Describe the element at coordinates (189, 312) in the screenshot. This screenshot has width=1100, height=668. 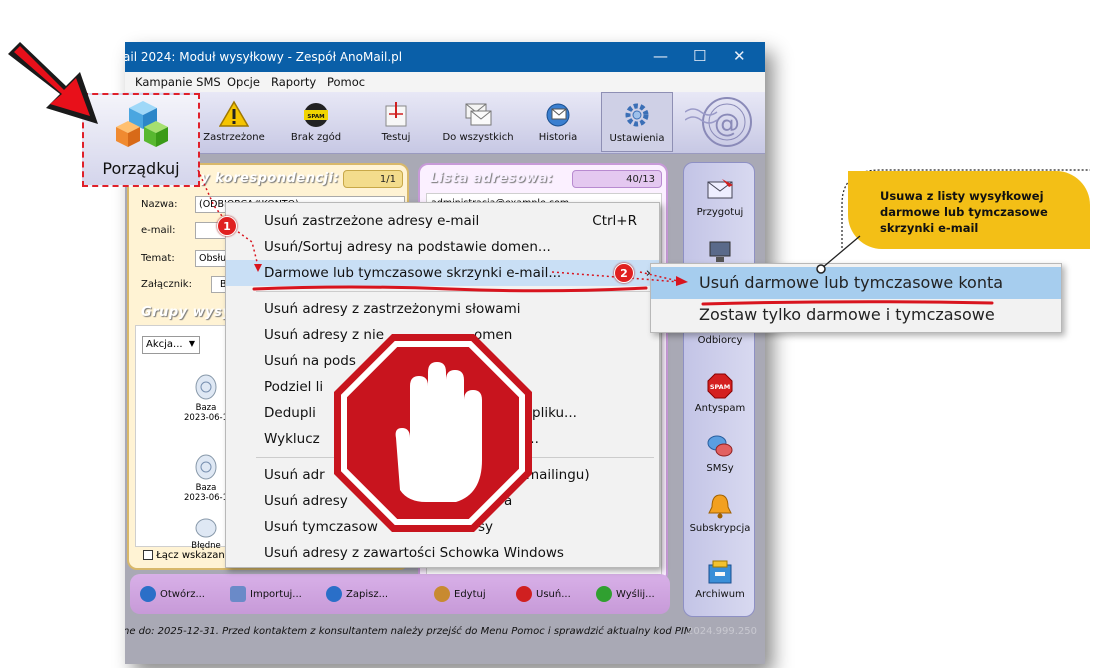
I see `groups-title: Grupy wysył` at that location.